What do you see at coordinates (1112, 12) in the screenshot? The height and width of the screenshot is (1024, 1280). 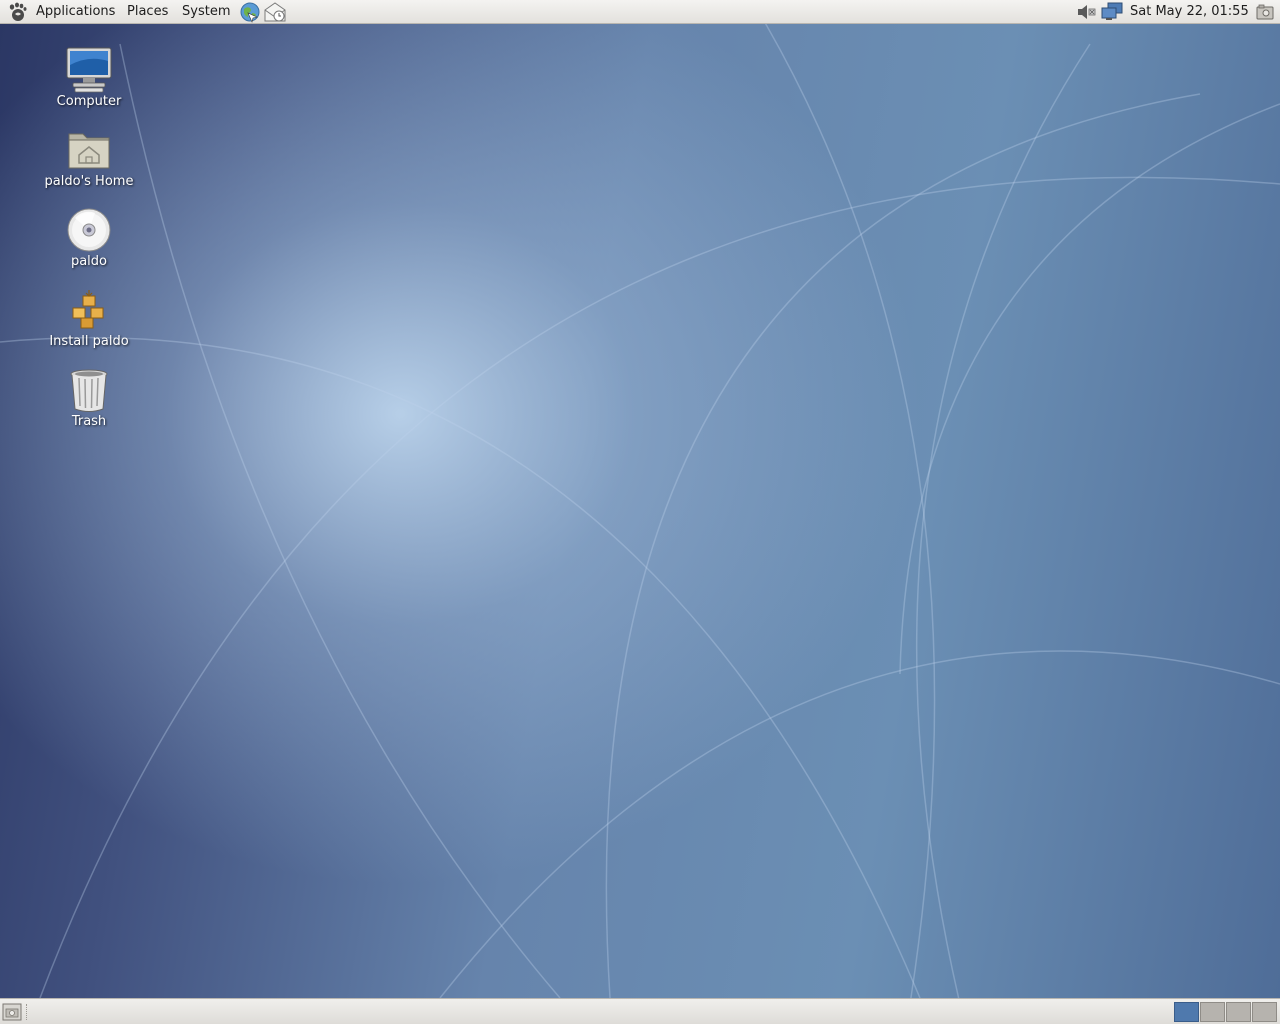 I see `network-icon` at bounding box center [1112, 12].